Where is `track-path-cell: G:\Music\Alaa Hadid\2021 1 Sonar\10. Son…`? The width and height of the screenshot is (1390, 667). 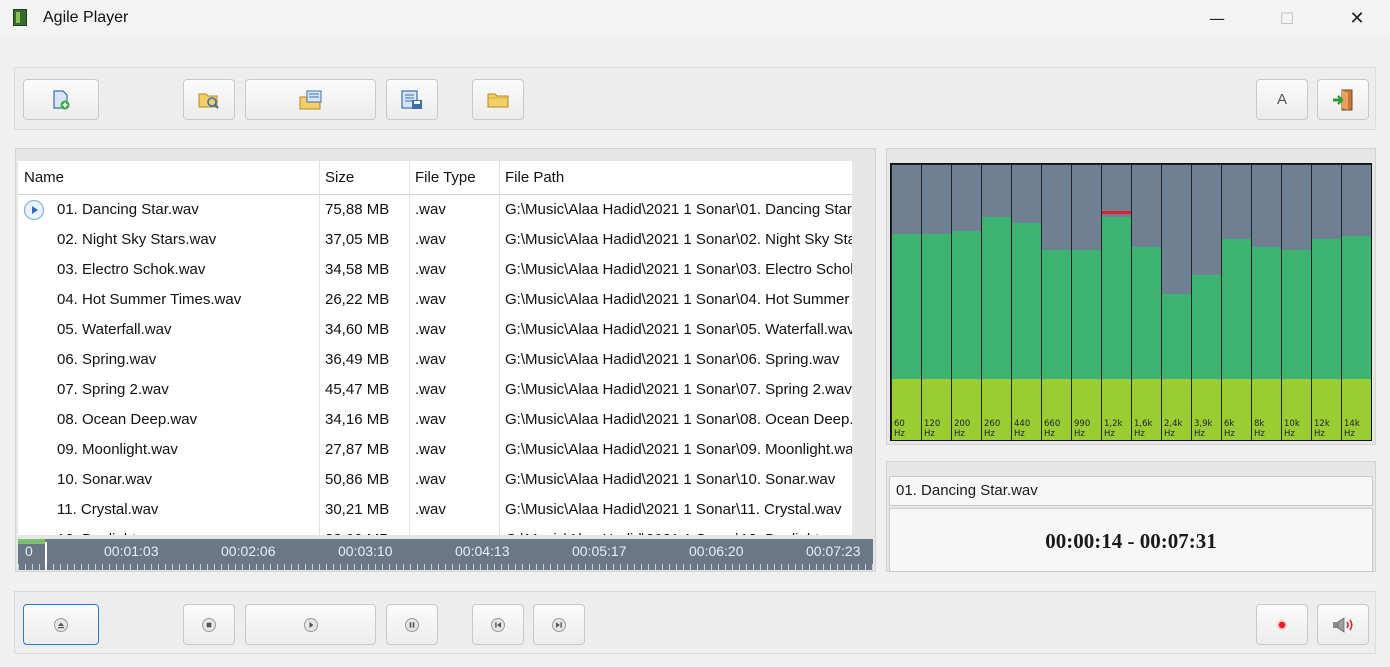 track-path-cell: G:\Music\Alaa Hadid\2021 1 Sonar\10. Son… is located at coordinates (670, 479).